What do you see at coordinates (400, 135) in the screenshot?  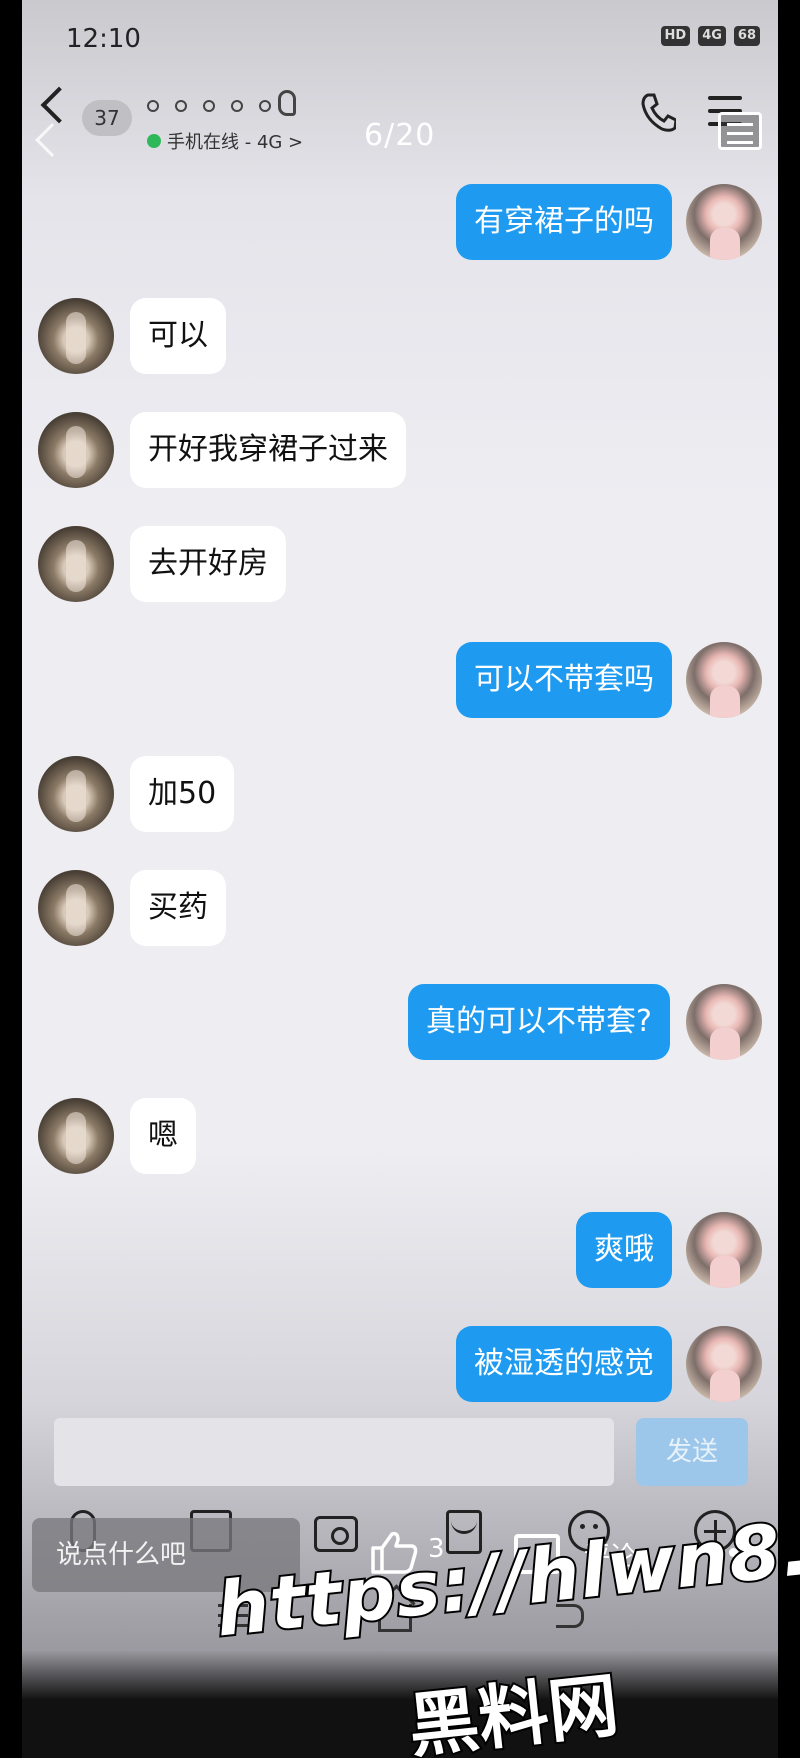 I see `page-counter: 6/20` at bounding box center [400, 135].